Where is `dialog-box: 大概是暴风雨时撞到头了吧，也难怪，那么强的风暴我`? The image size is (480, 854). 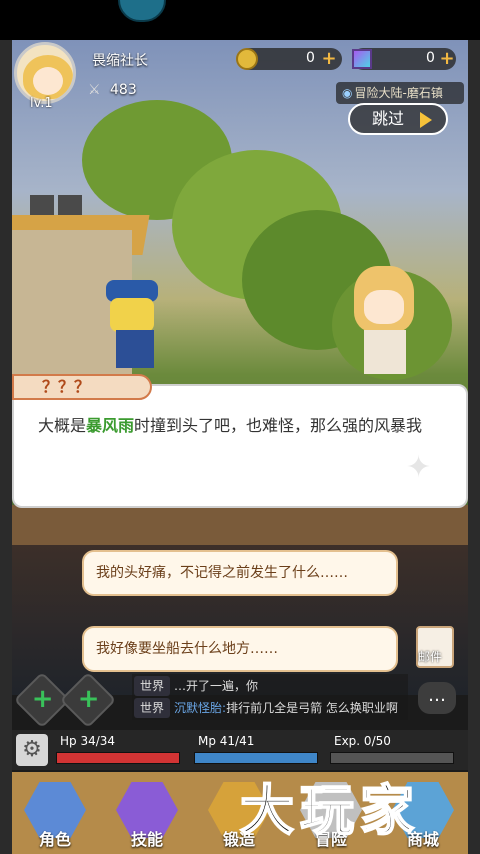 dialog-box: 大概是暴风雨时撞到头了吧，也难怪，那么强的风暴我 is located at coordinates (240, 446).